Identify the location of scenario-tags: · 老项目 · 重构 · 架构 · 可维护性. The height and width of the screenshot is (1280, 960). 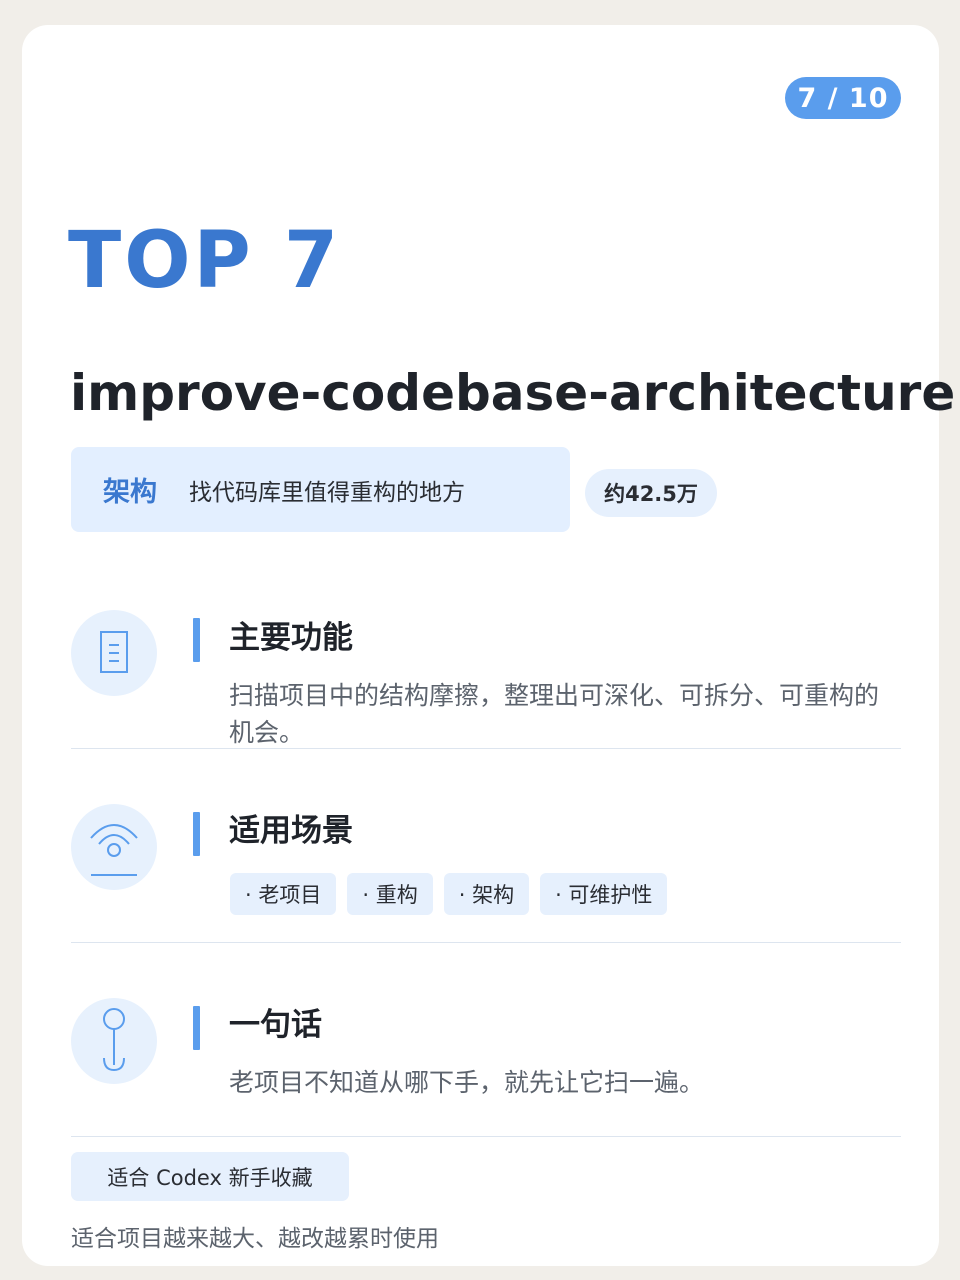
(449, 894).